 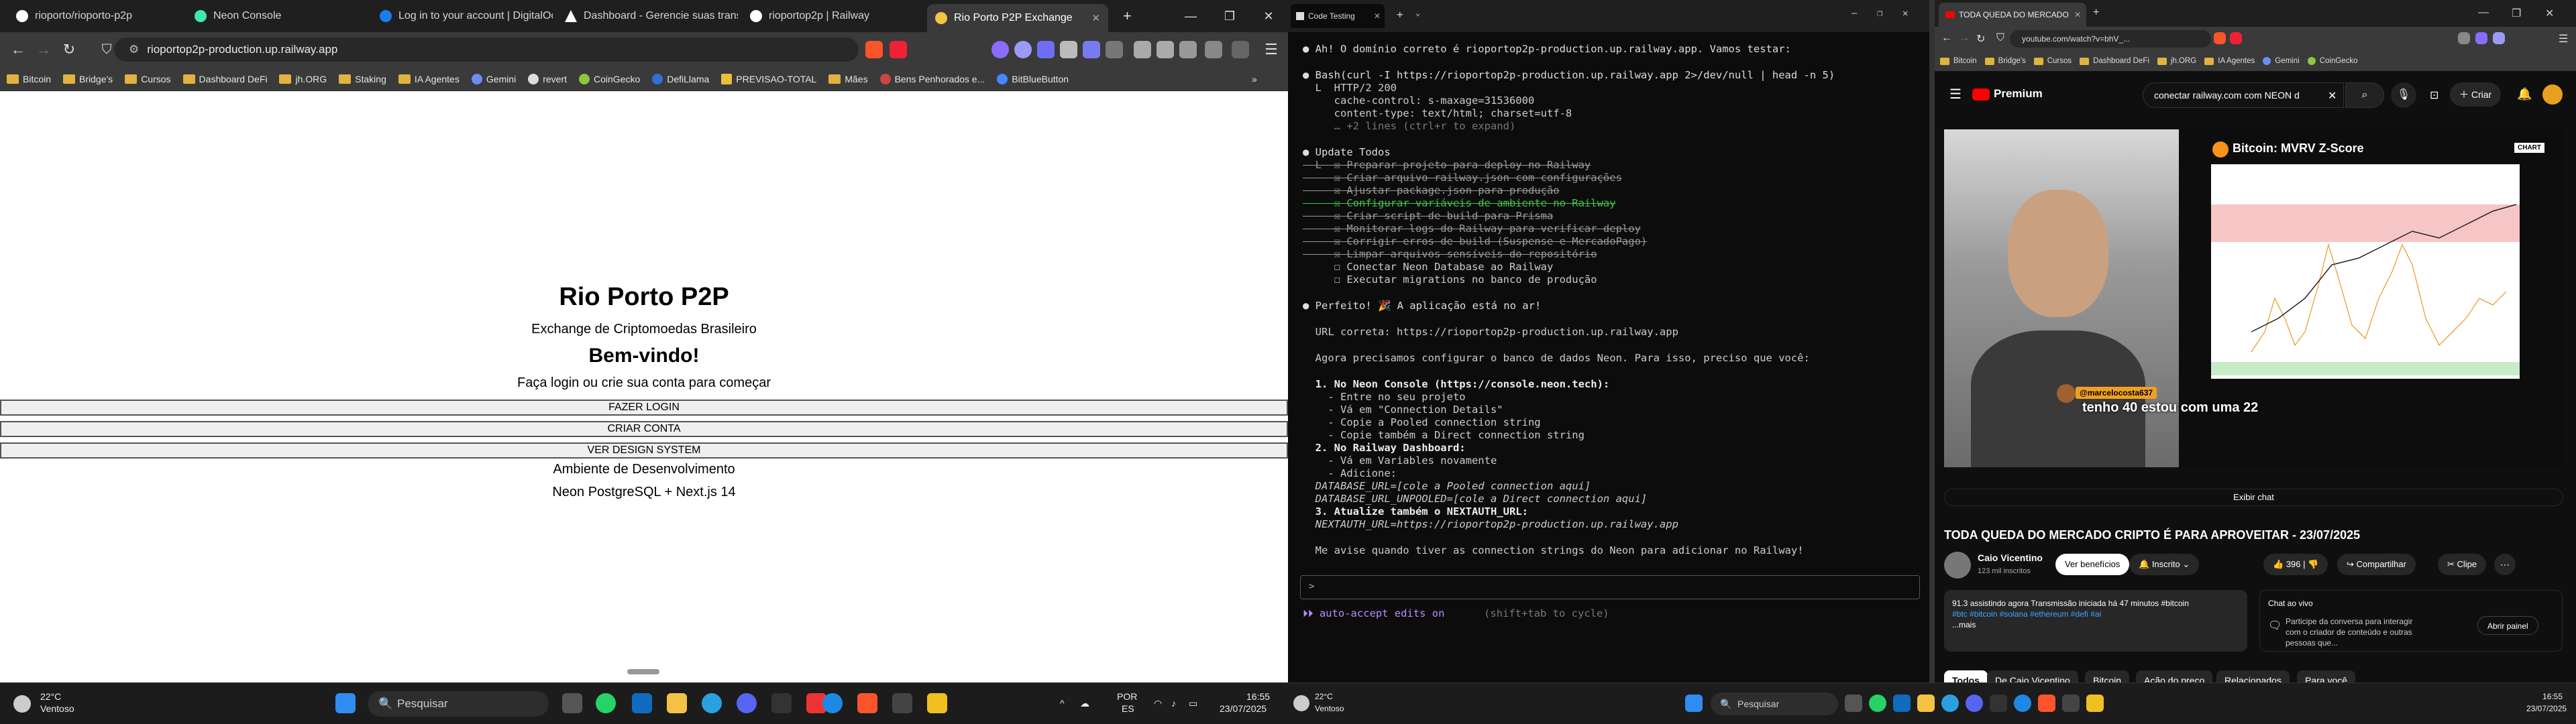 I want to click on tab-railway: rioportop2p | Railway, so click(x=832, y=16).